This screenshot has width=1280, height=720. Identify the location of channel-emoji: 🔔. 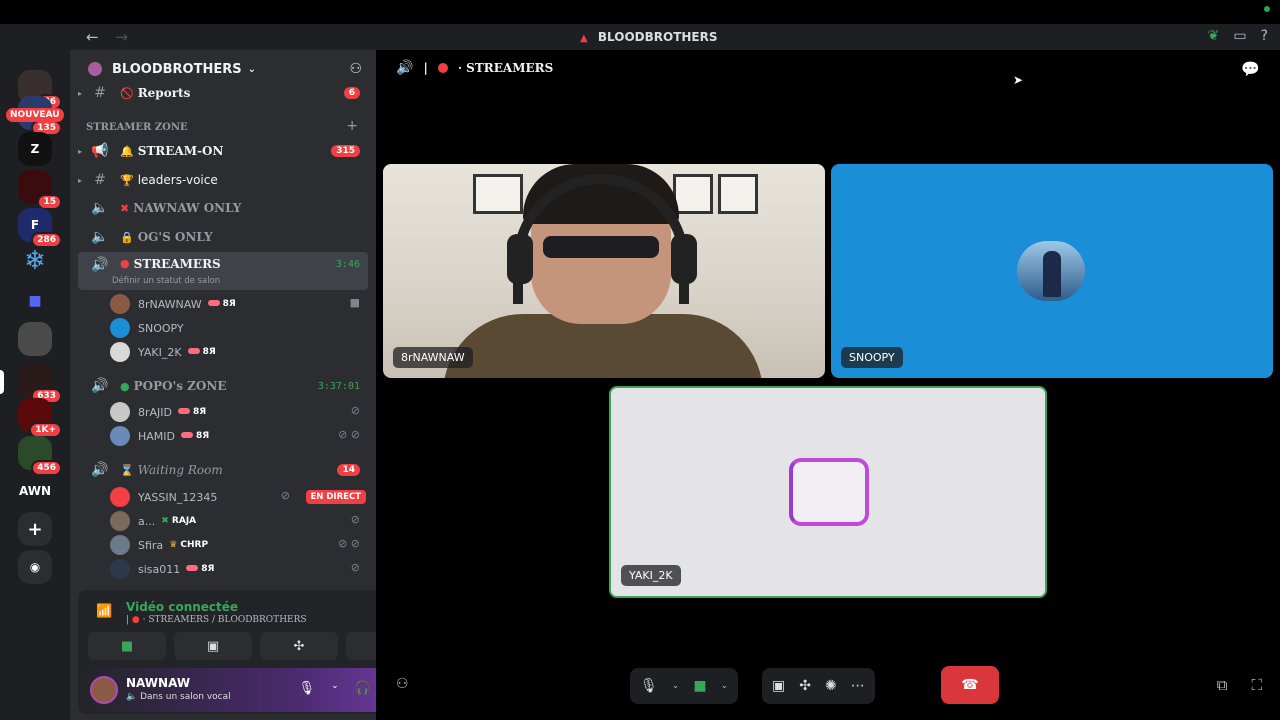
(127, 151).